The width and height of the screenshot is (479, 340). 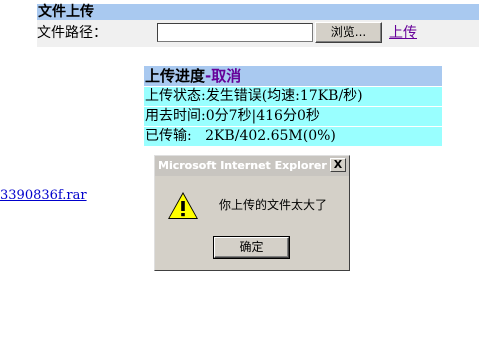 What do you see at coordinates (293, 76) in the screenshot?
I see `progress-header: 上传进度-取消` at bounding box center [293, 76].